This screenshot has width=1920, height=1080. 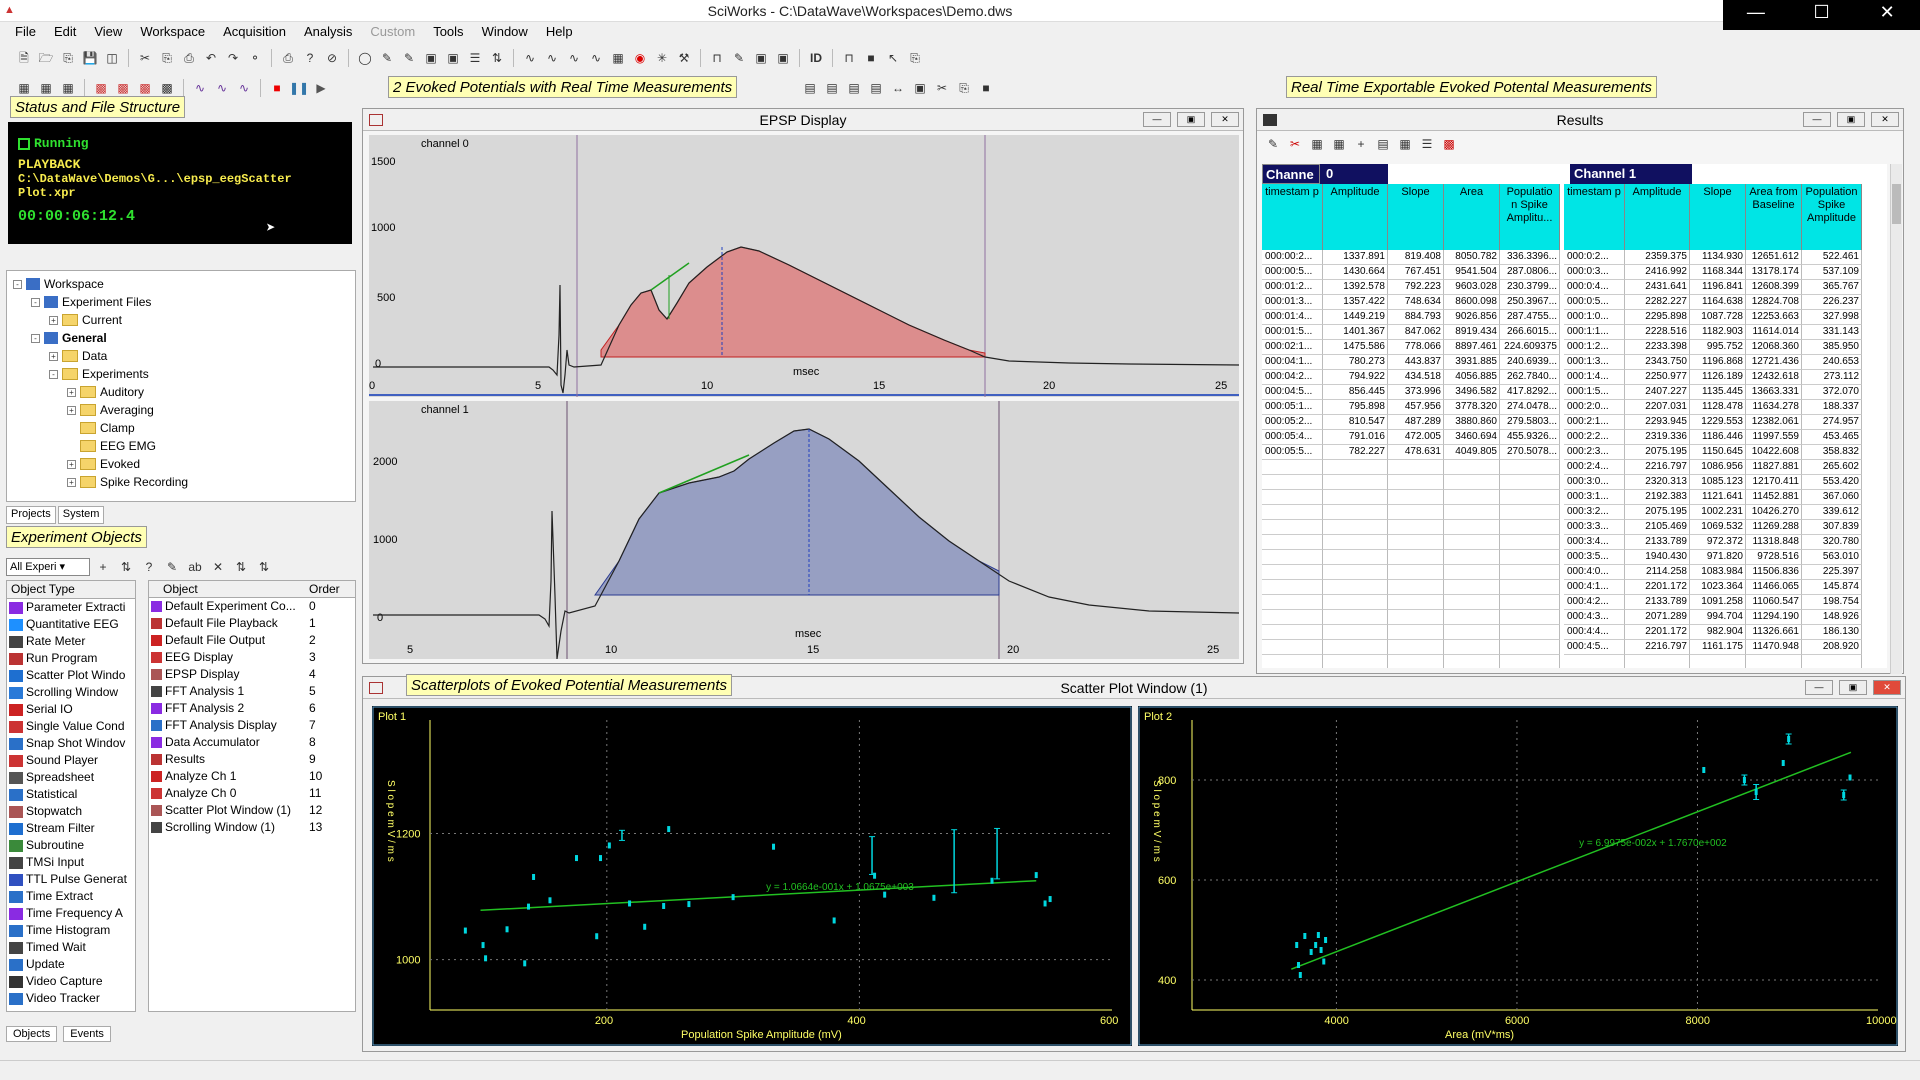 What do you see at coordinates (739, 58) in the screenshot?
I see `edit-doc-icon: ✎` at bounding box center [739, 58].